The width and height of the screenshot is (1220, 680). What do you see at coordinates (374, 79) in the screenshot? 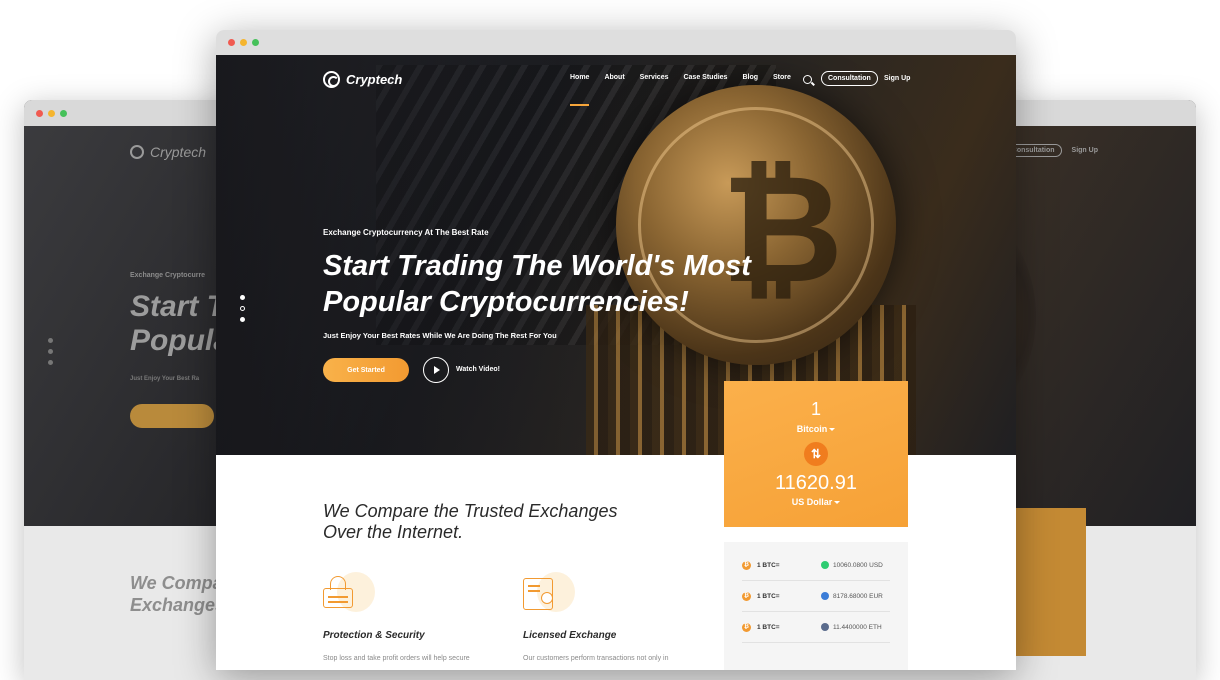
I see `brand-name: Cryptech` at bounding box center [374, 79].